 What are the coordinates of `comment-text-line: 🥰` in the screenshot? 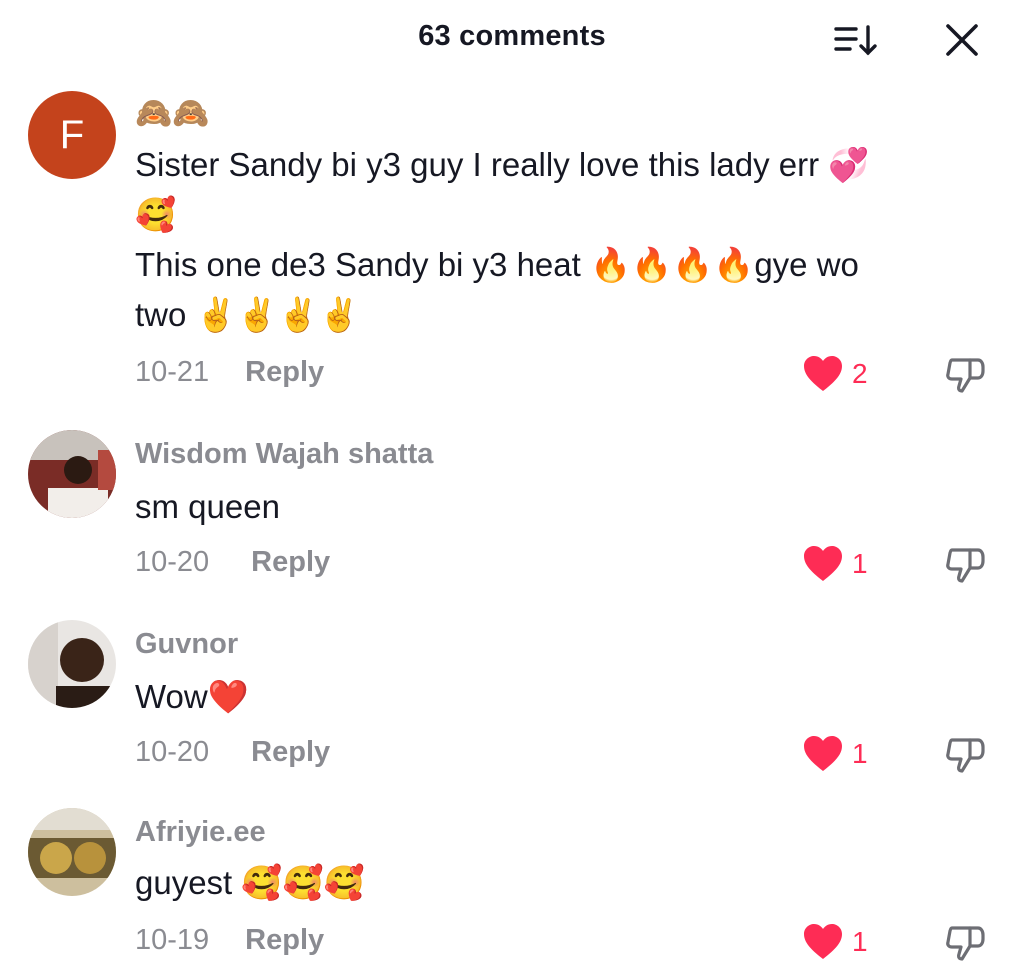 It's located at (156, 214).